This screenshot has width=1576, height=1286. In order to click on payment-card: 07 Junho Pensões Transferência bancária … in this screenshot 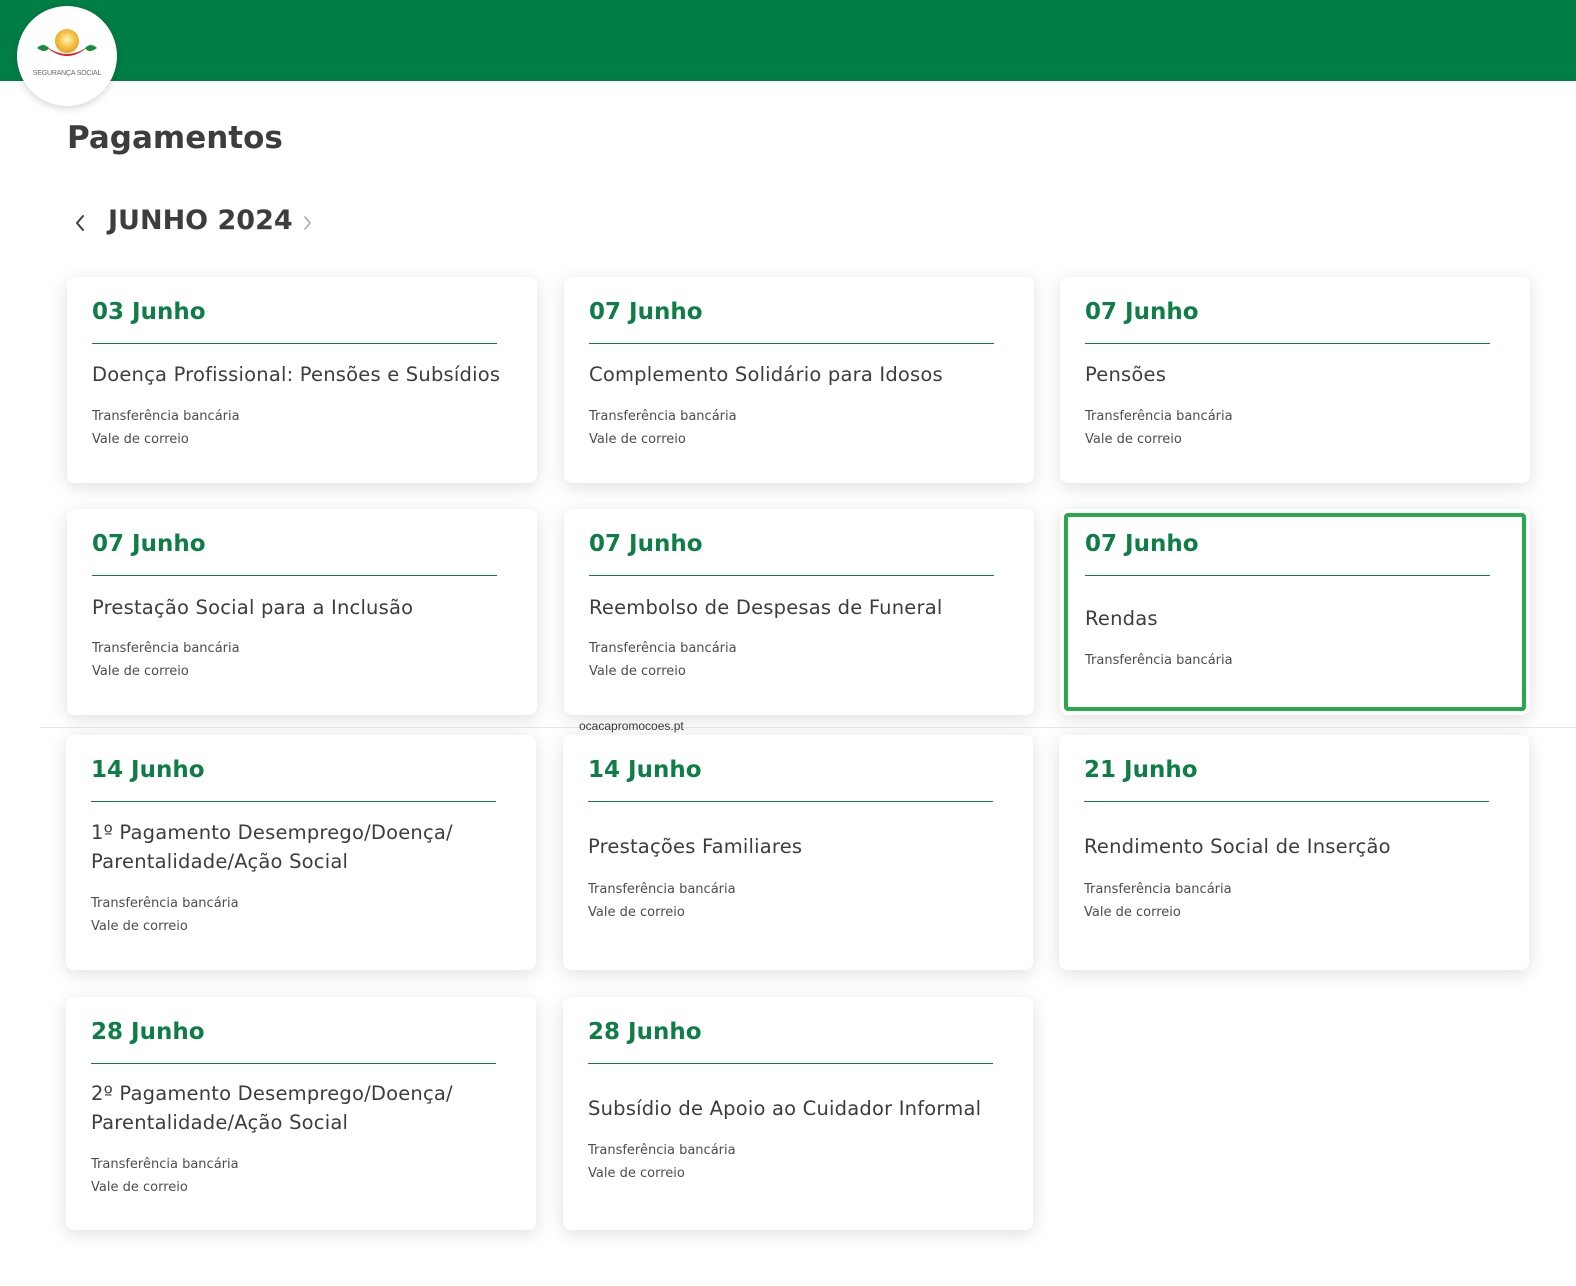, I will do `click(1295, 380)`.